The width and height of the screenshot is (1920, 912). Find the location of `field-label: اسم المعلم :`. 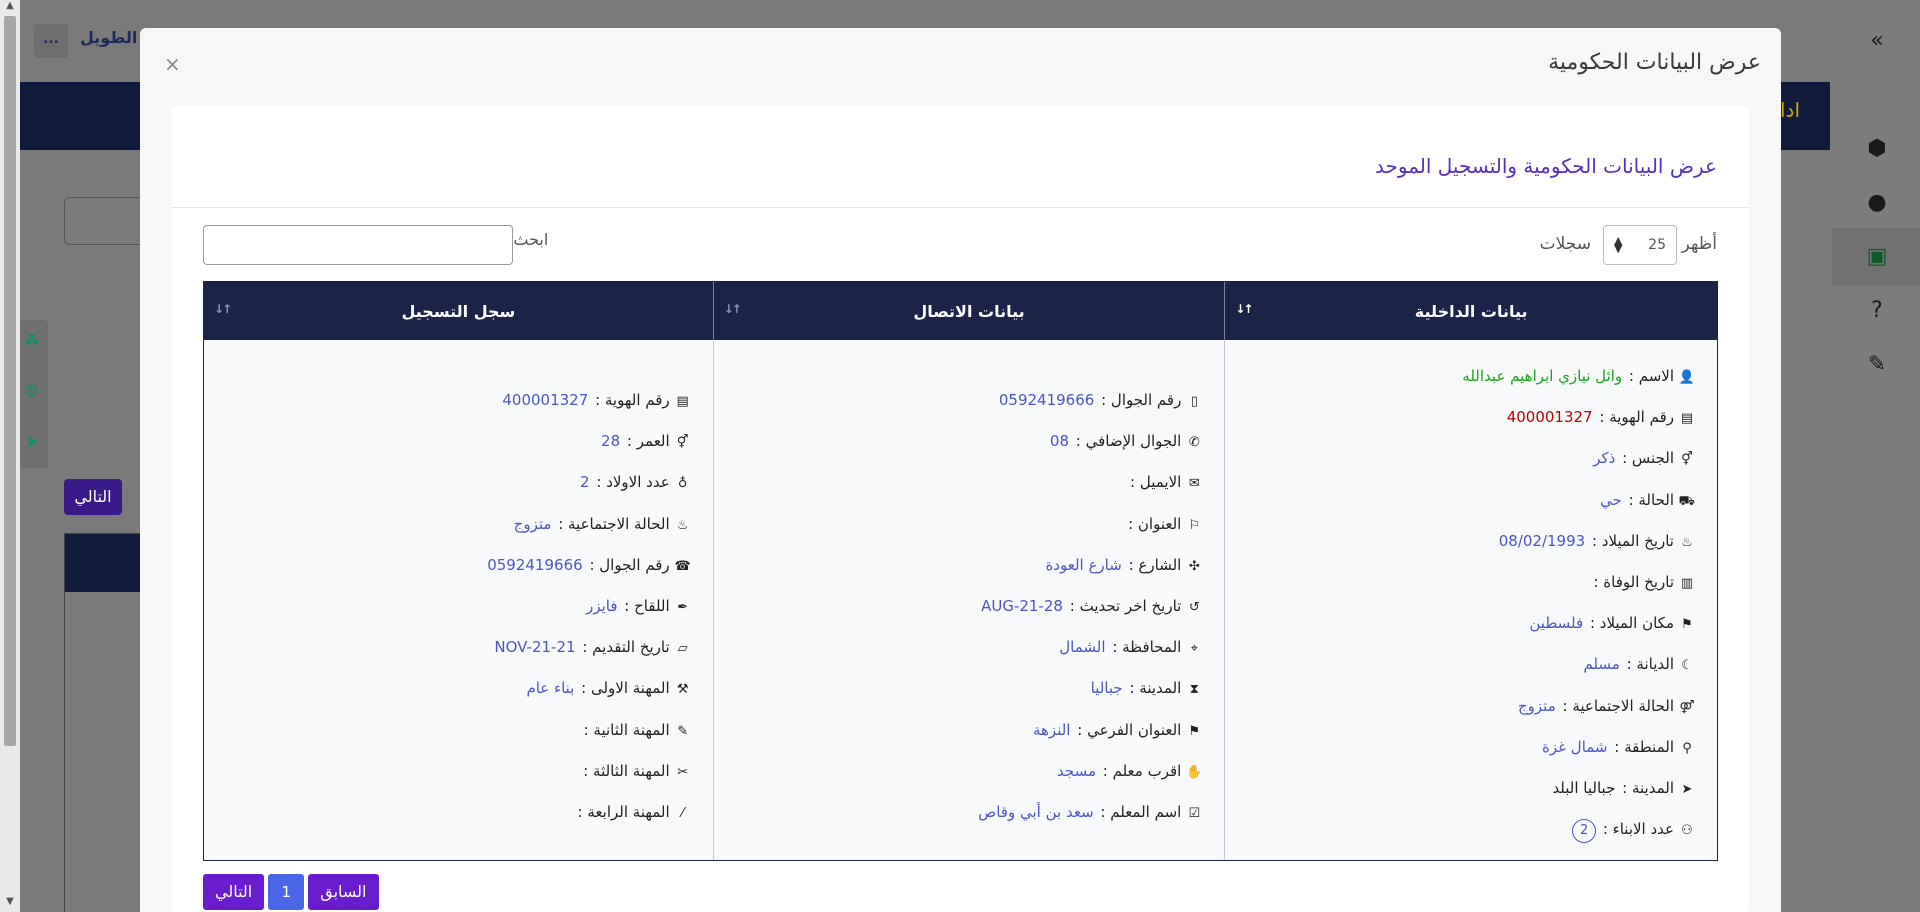

field-label: اسم المعلم : is located at coordinates (1141, 811).